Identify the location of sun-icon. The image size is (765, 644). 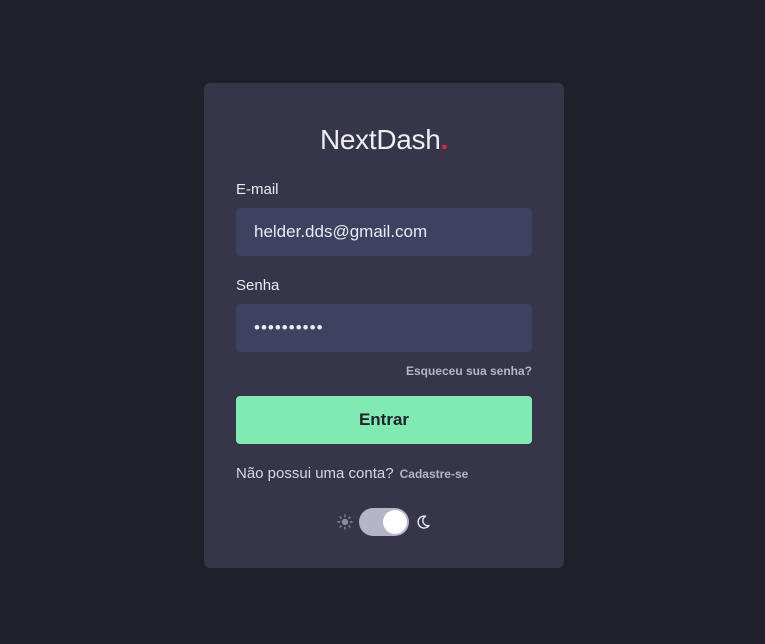
(345, 522).